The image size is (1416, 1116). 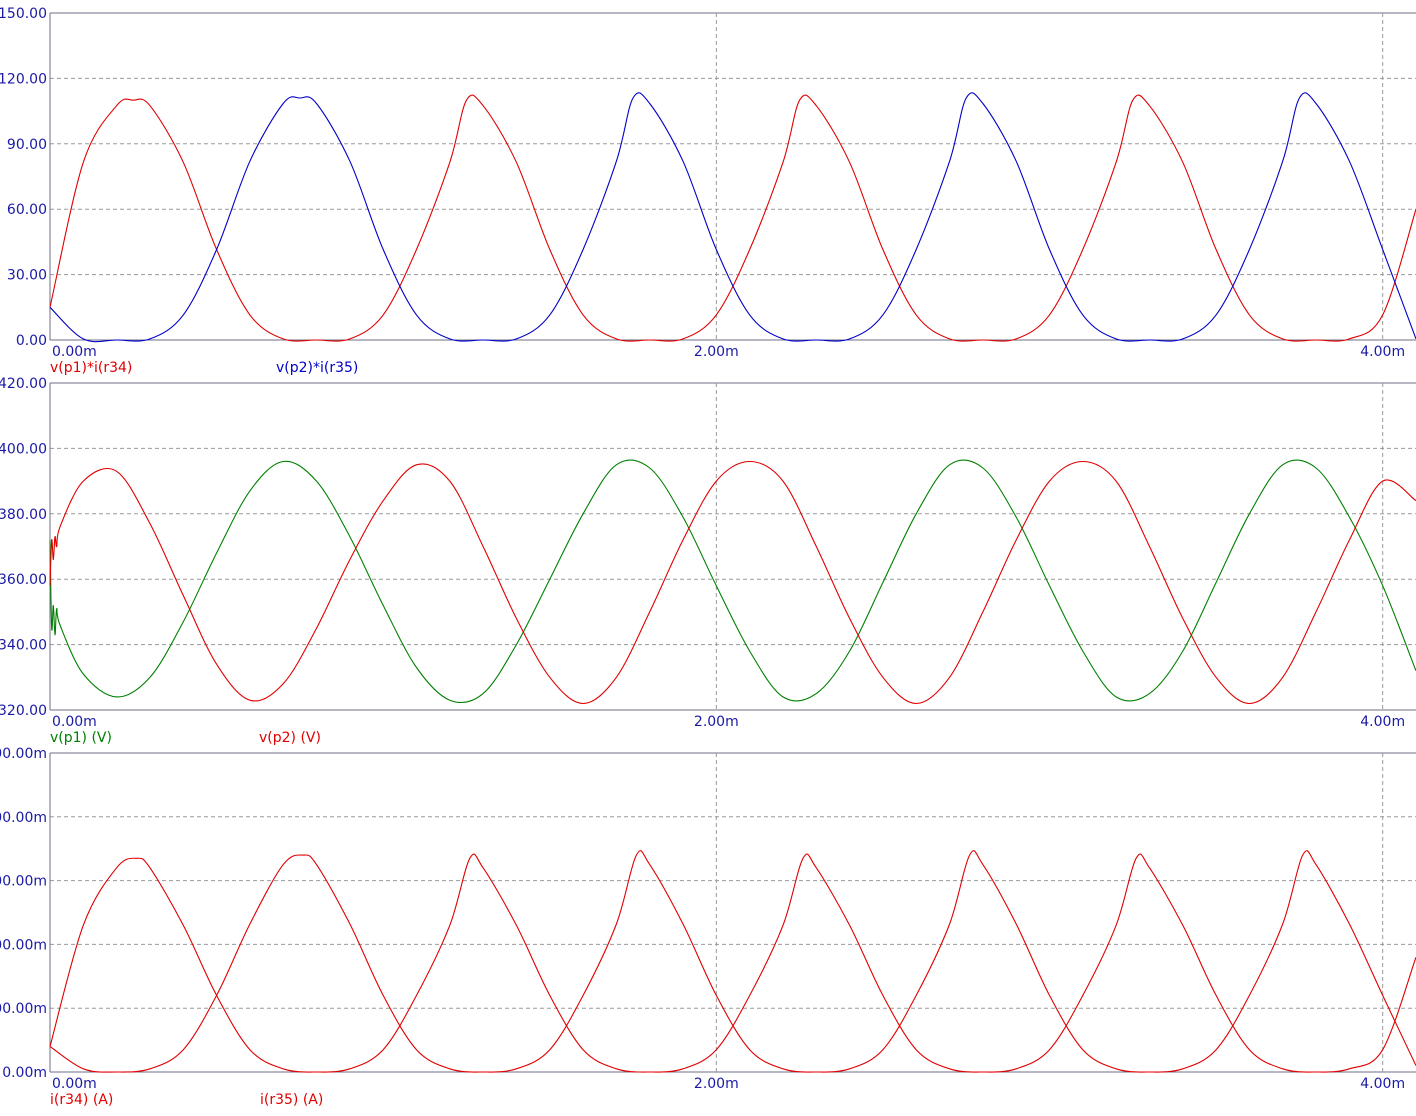 I want to click on y-tick-label: 420.00, so click(x=23, y=384).